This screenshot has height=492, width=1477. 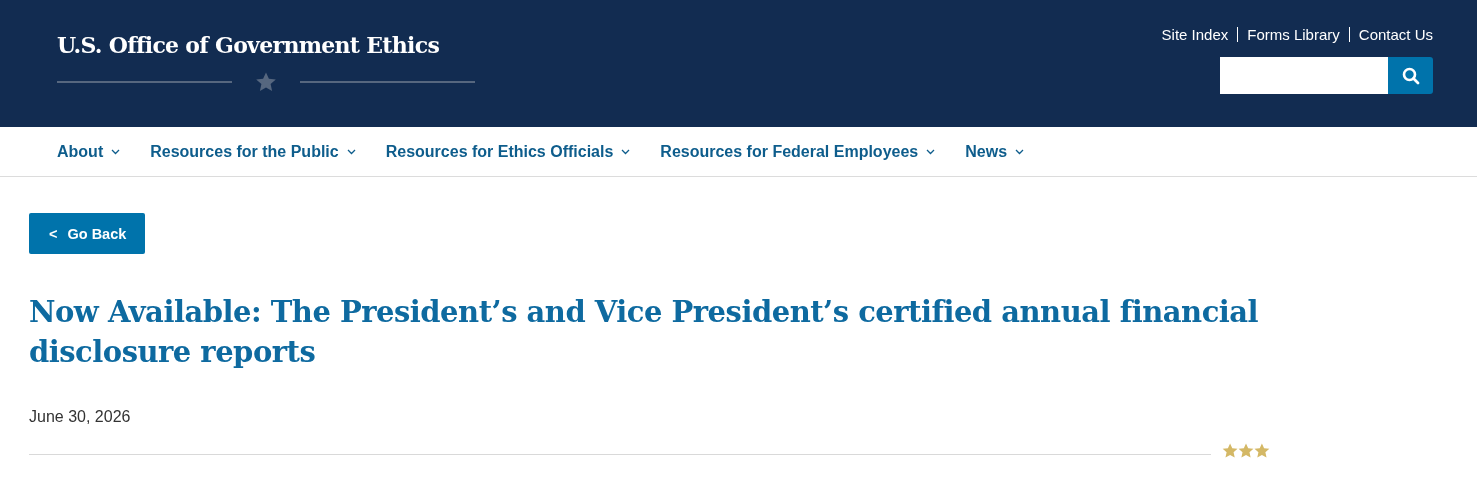 I want to click on nav-menu-item: About, so click(x=89, y=151).